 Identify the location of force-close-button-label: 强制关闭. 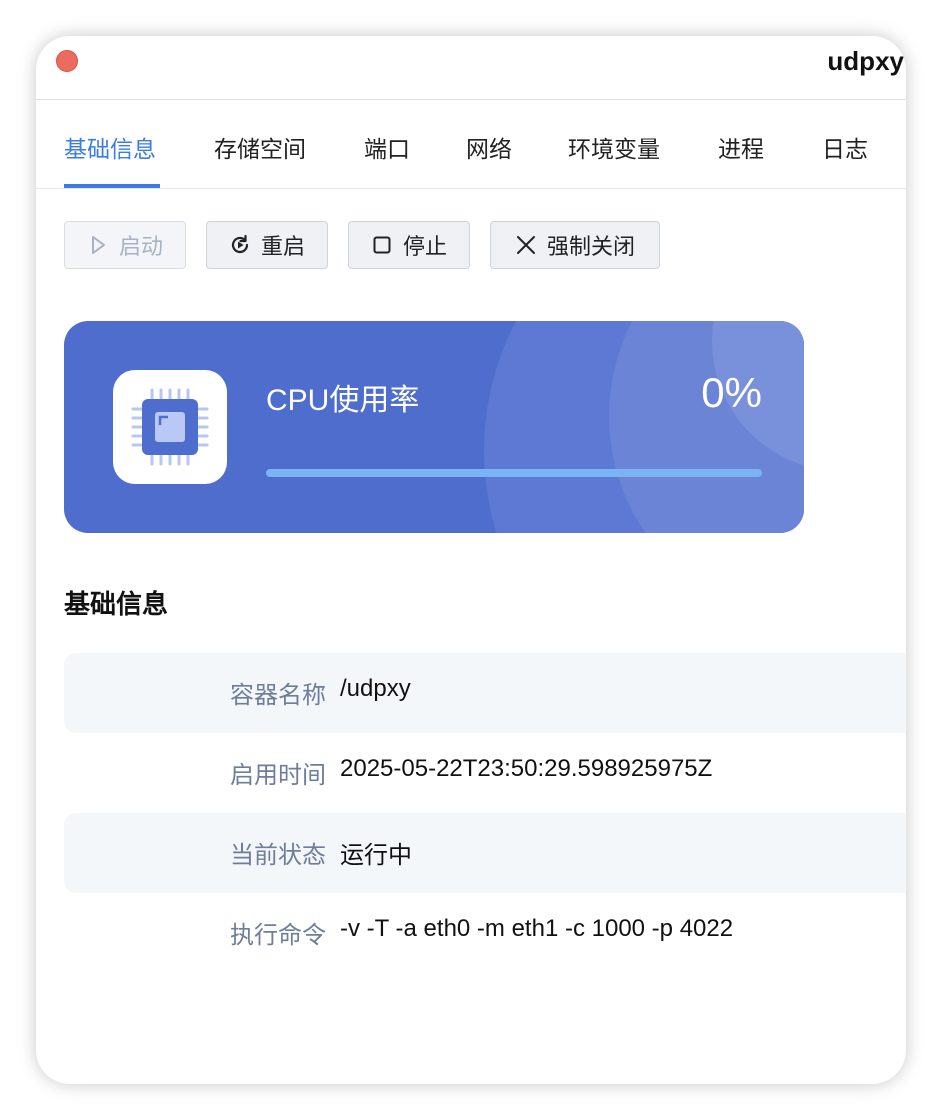
(590, 246).